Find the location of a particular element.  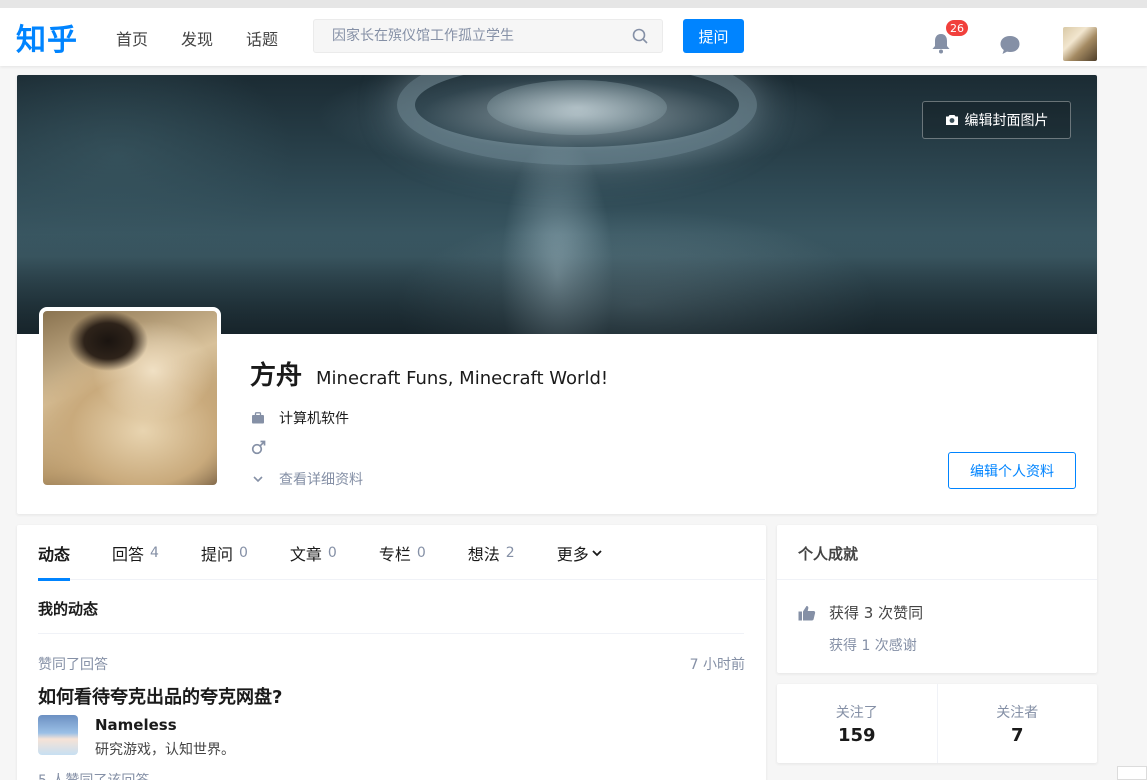

gender-row is located at coordinates (258, 447).